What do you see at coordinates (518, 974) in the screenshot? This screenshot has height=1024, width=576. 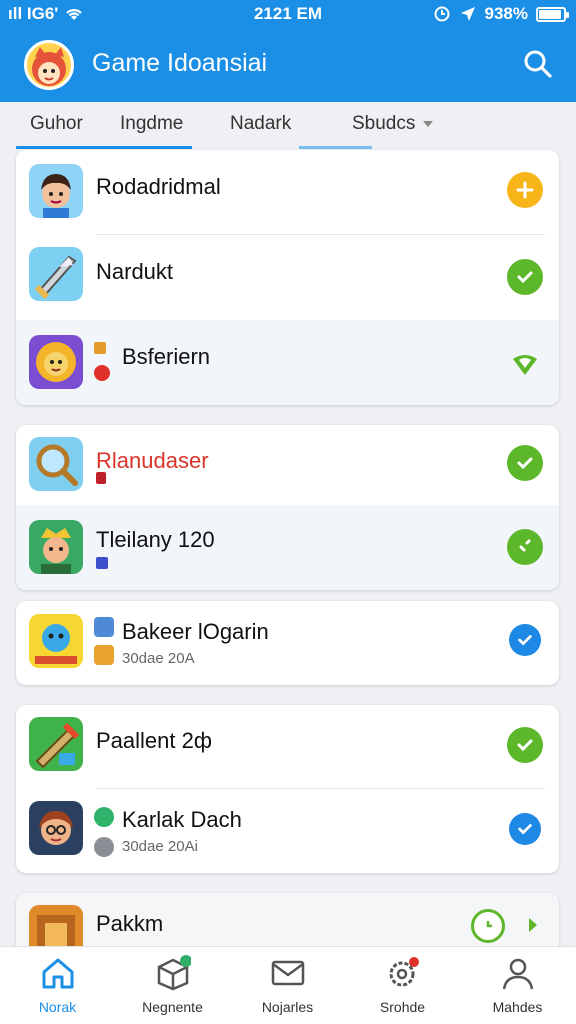 I see `profile-icon` at bounding box center [518, 974].